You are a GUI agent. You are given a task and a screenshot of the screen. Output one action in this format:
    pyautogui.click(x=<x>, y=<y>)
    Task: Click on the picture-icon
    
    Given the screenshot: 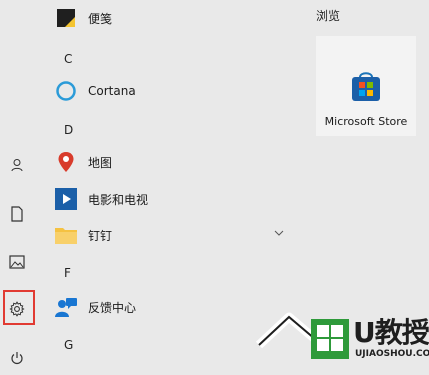 What is the action you would take?
    pyautogui.click(x=17, y=262)
    